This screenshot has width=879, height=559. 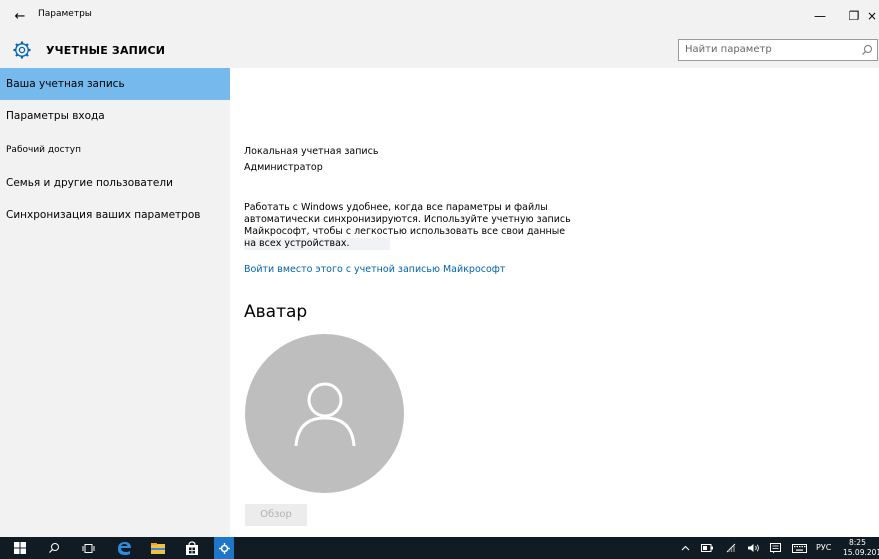 What do you see at coordinates (283, 167) in the screenshot?
I see `account-role: Администратор` at bounding box center [283, 167].